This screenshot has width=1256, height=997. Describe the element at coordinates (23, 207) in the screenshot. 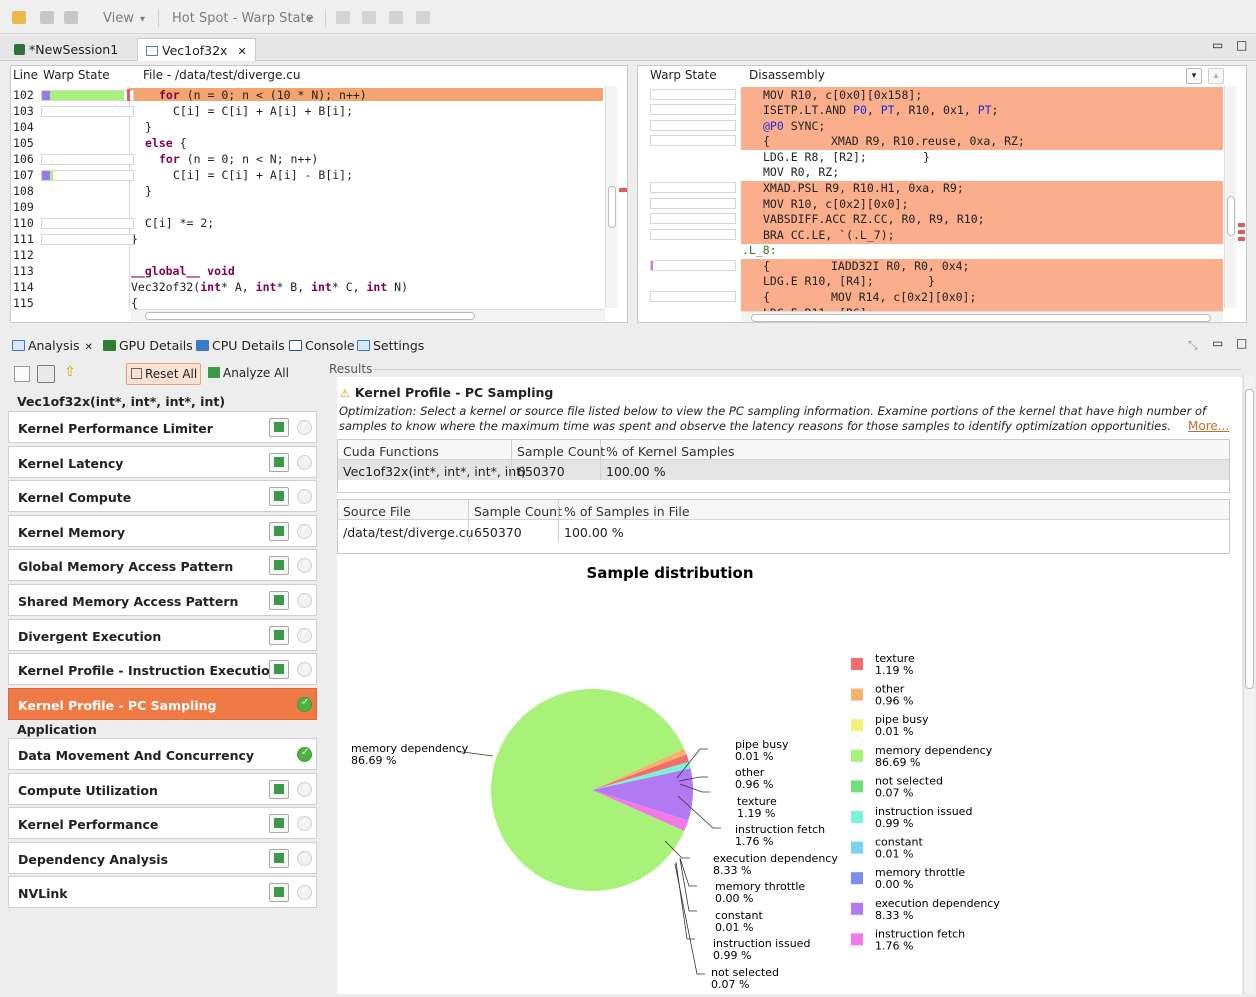

I see `line-number: 109` at that location.